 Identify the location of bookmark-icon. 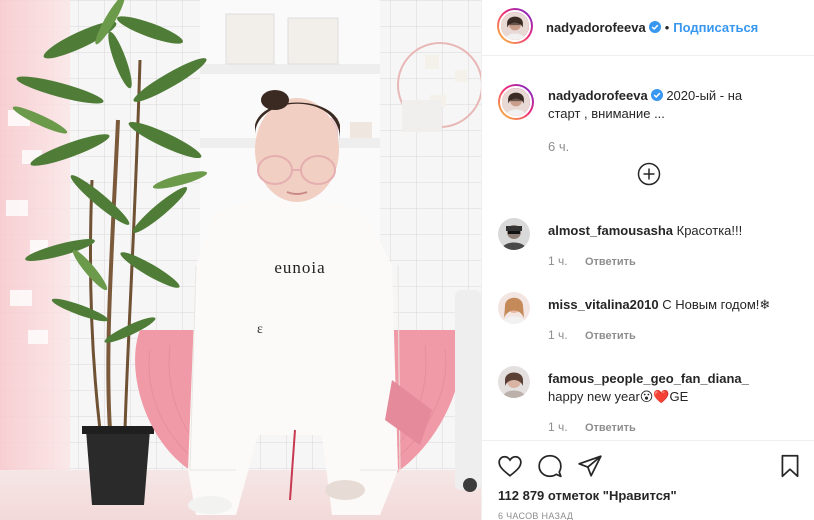
(790, 466).